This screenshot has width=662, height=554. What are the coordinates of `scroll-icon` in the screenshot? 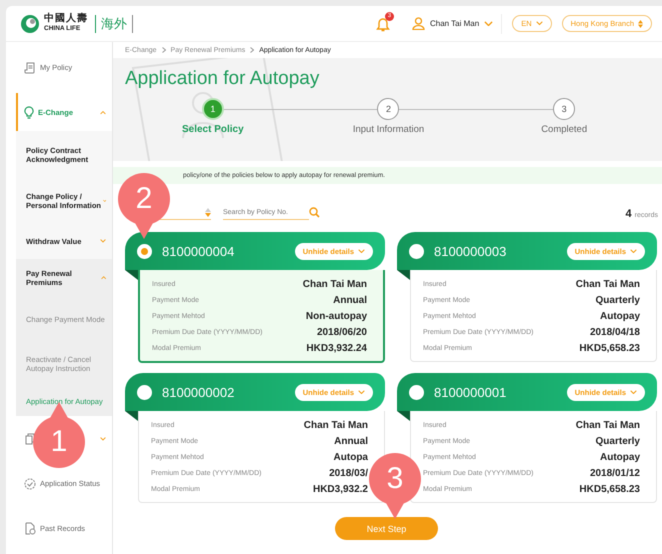 It's located at (30, 68).